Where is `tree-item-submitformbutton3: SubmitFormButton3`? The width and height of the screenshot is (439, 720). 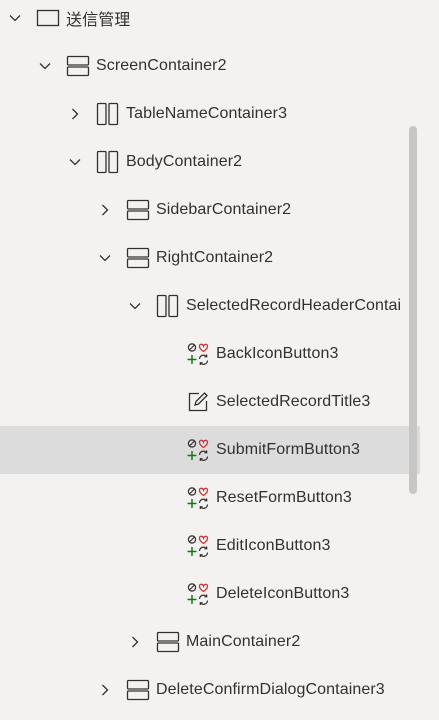
tree-item-submitformbutton3: SubmitFormButton3 is located at coordinates (210, 450).